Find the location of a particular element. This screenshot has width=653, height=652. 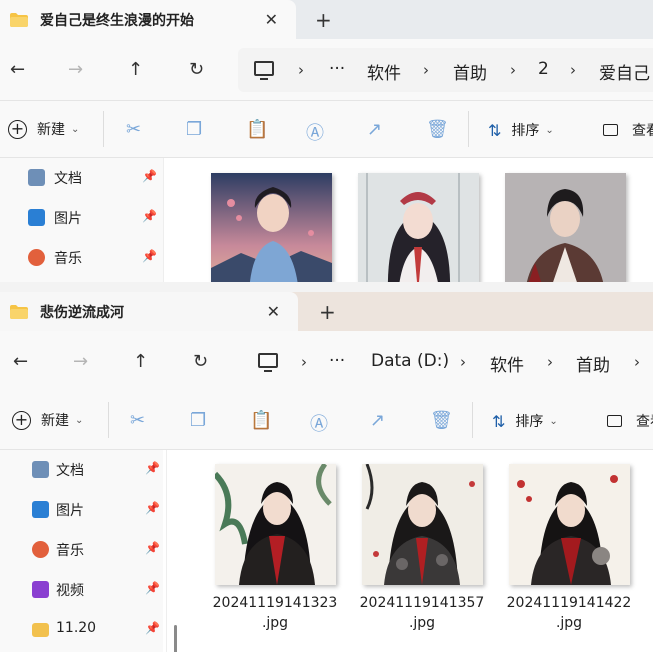

breadcrumb-item: 爱自己 is located at coordinates (624, 71).